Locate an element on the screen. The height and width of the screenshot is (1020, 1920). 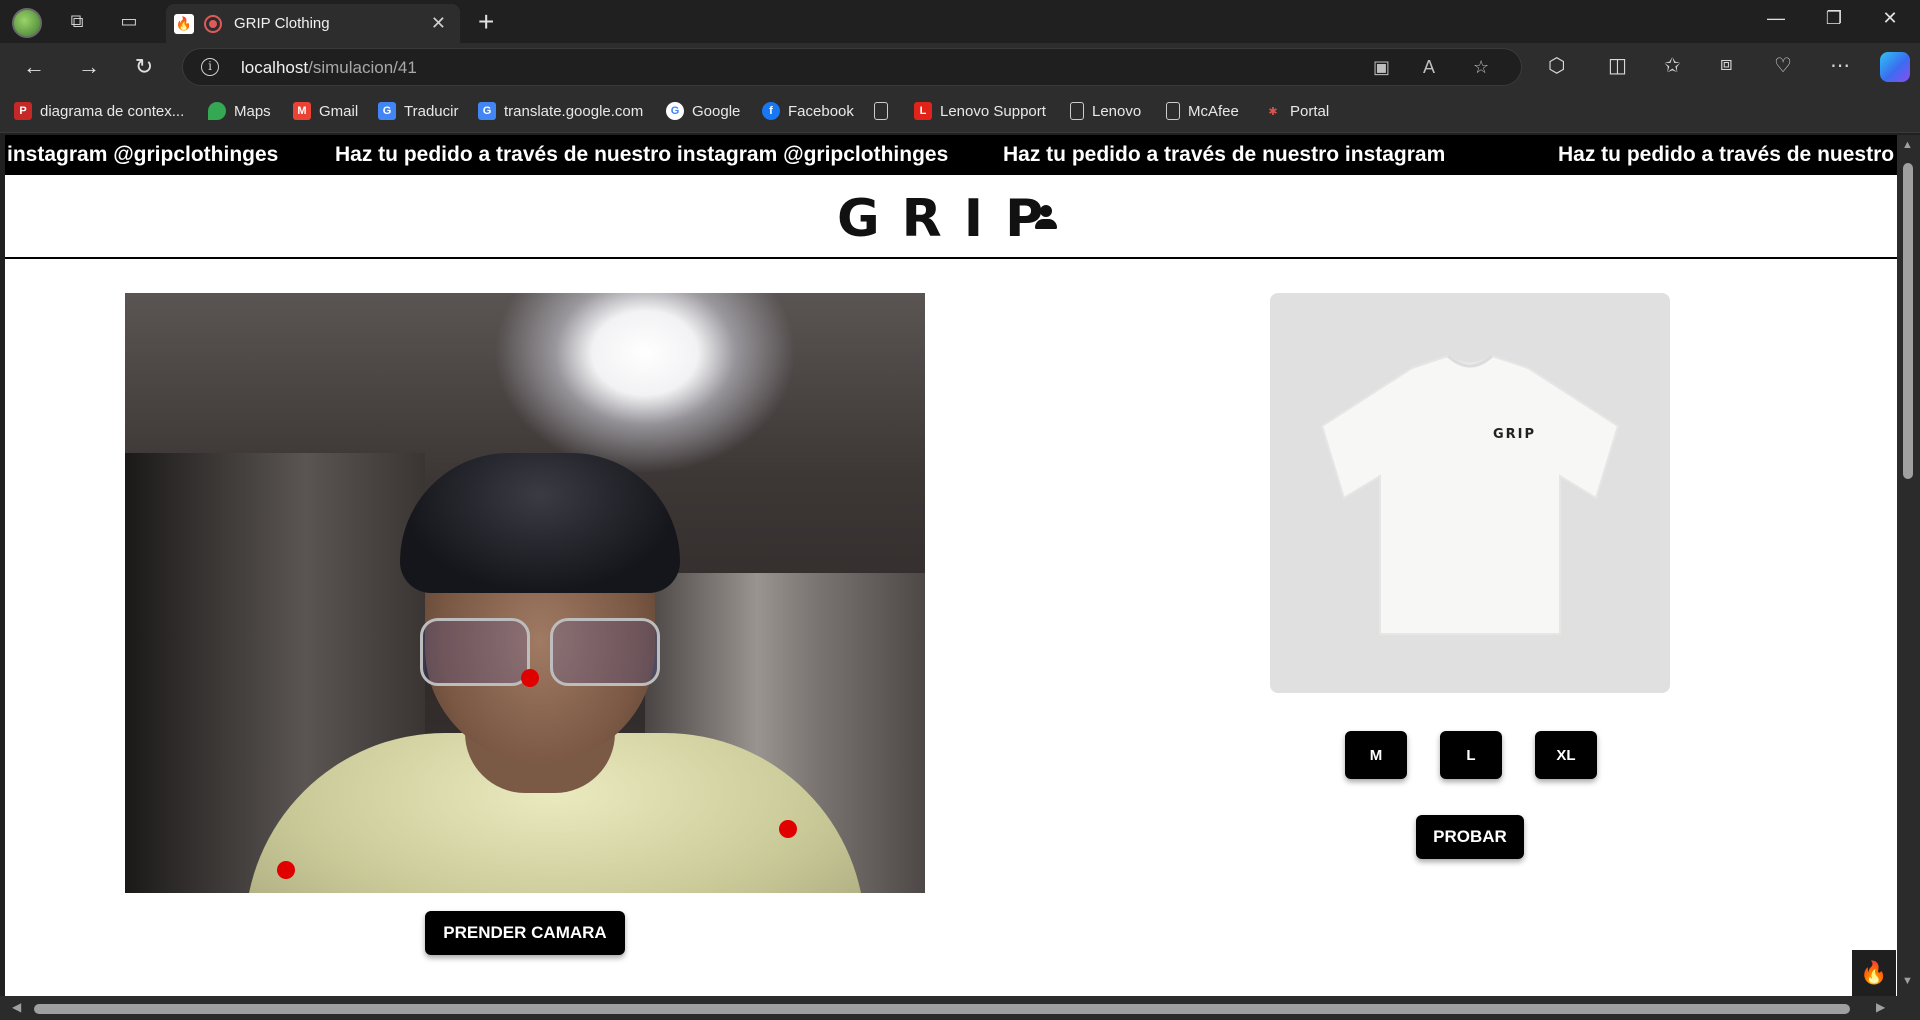
url-text: localhost/simulacion/41 is located at coordinates (329, 68).